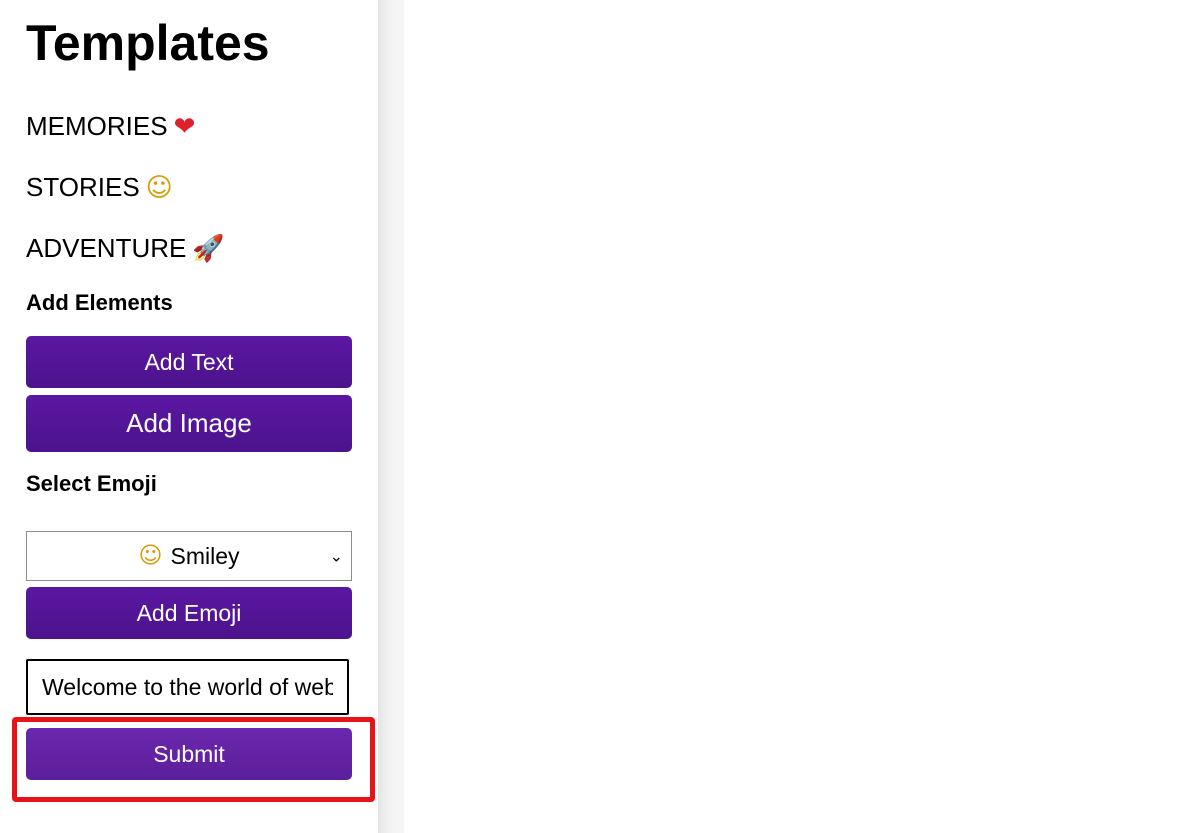 This screenshot has height=833, width=1197. What do you see at coordinates (91, 483) in the screenshot?
I see `select-emoji-heading: Select Emoji` at bounding box center [91, 483].